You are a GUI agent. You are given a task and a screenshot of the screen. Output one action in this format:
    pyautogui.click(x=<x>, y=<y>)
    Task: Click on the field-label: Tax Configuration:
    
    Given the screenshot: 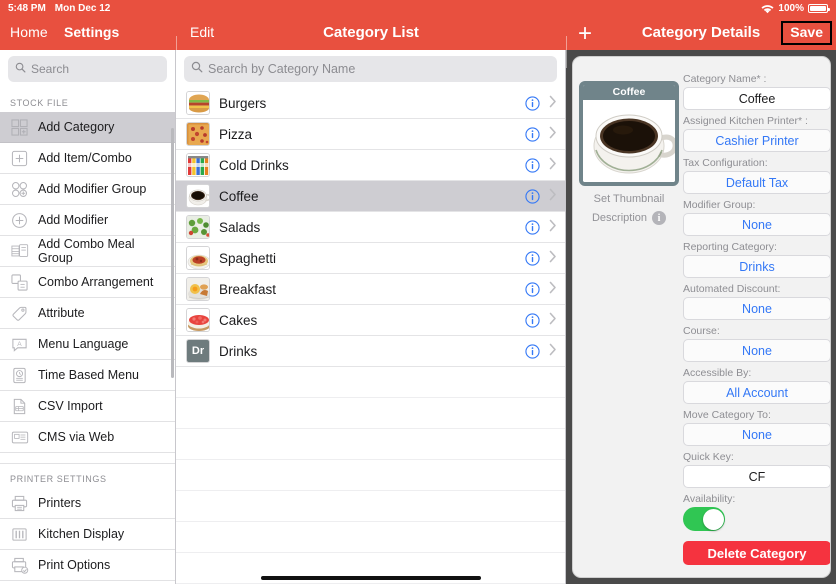 What is the action you would take?
    pyautogui.click(x=725, y=163)
    